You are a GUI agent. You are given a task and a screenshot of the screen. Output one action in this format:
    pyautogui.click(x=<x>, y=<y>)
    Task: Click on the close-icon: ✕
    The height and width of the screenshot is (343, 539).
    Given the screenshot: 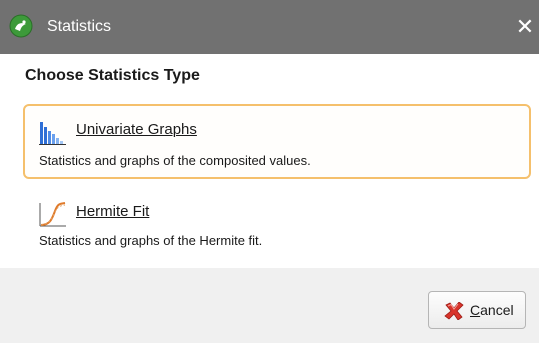 What is the action you would take?
    pyautogui.click(x=525, y=26)
    